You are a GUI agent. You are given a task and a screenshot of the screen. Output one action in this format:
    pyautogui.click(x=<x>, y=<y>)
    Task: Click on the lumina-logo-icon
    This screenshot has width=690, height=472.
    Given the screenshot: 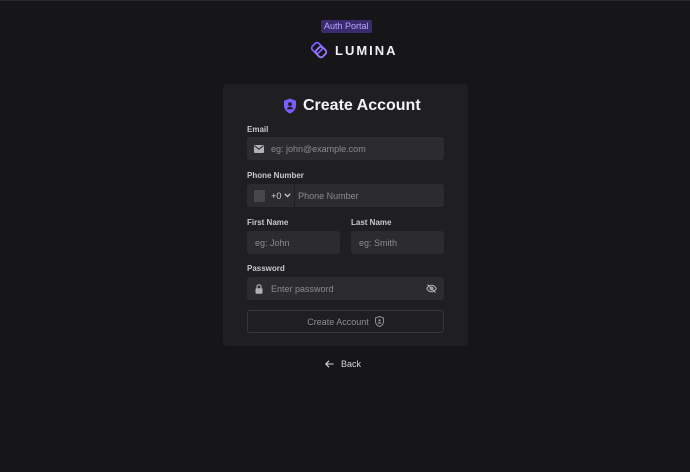 What is the action you would take?
    pyautogui.click(x=319, y=50)
    